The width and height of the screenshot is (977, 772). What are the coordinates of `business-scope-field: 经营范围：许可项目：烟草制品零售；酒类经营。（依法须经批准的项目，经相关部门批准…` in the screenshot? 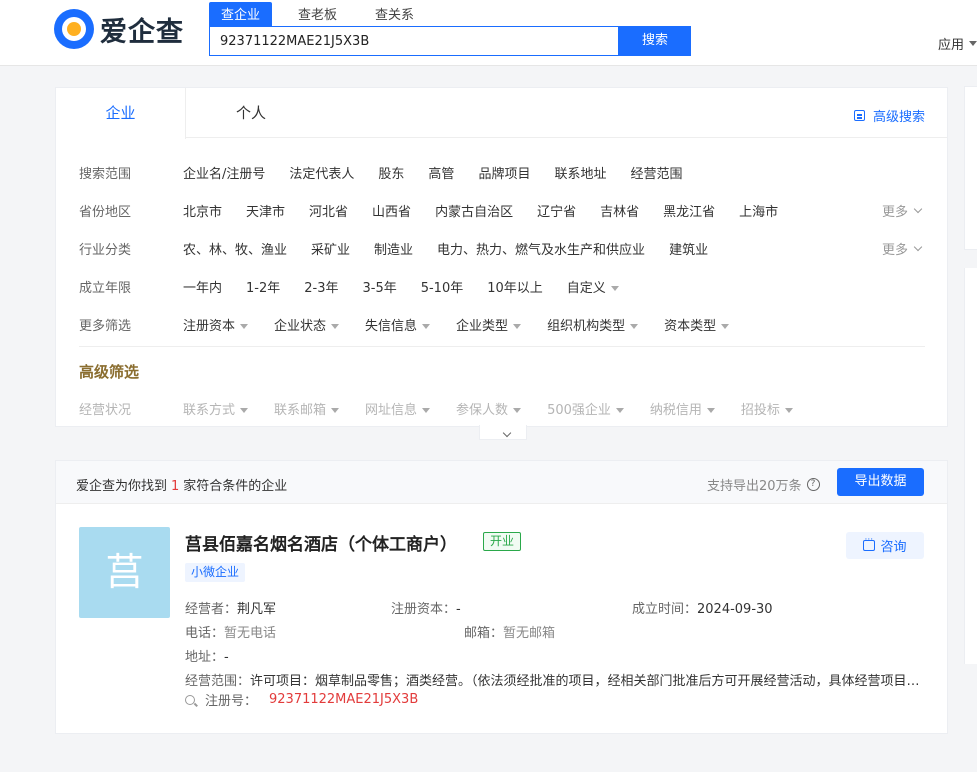 It's located at (555, 679).